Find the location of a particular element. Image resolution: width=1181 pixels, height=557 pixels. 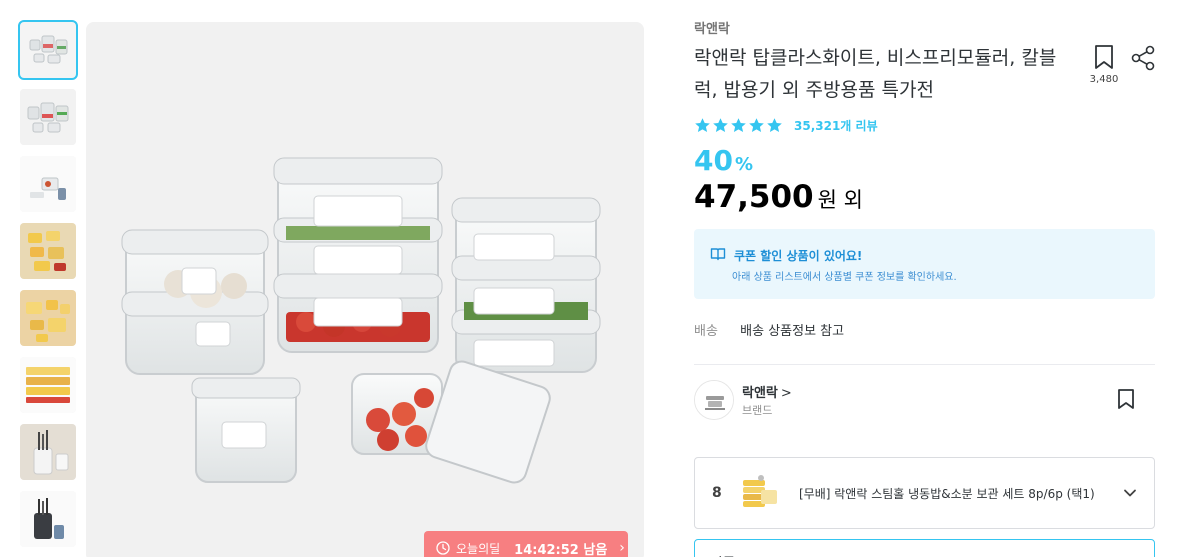

deal-label: 오늘의딜 is located at coordinates (478, 548).